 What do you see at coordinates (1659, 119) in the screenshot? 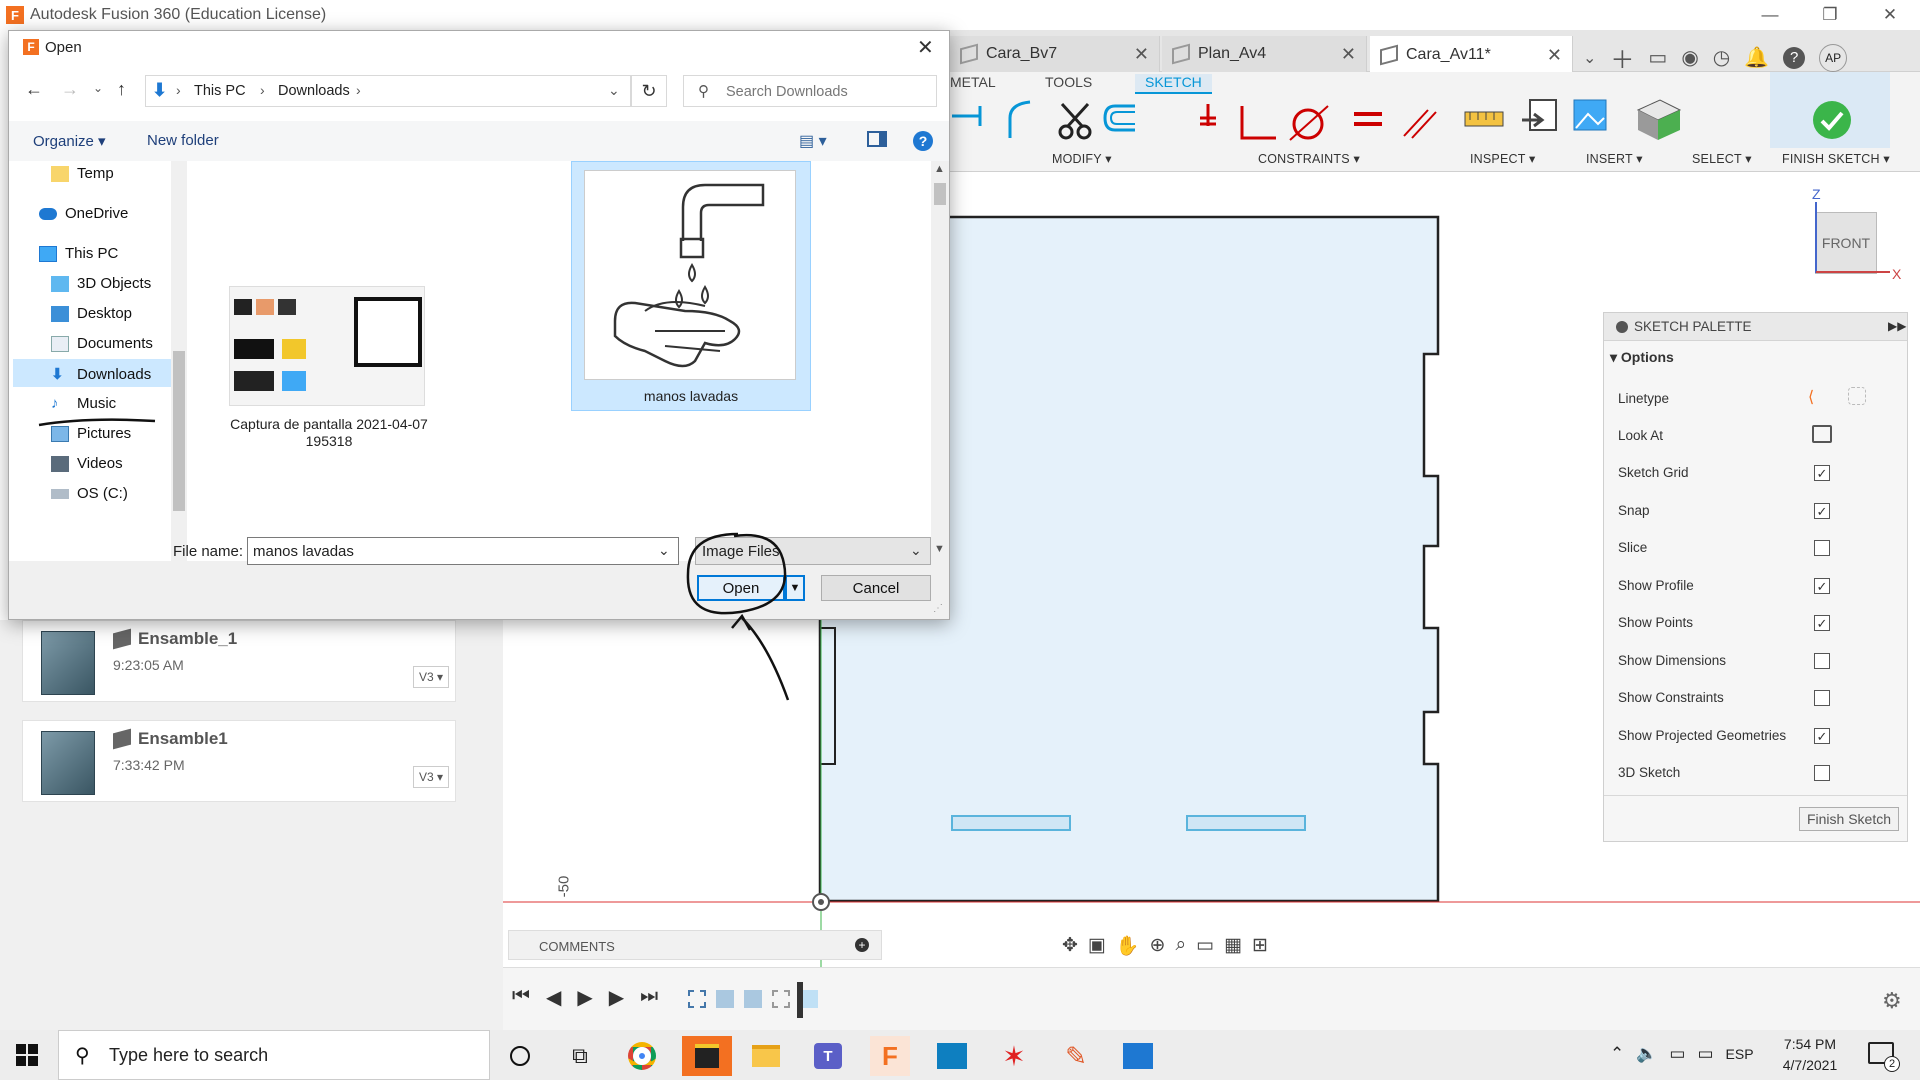
I see `select-icon` at bounding box center [1659, 119].